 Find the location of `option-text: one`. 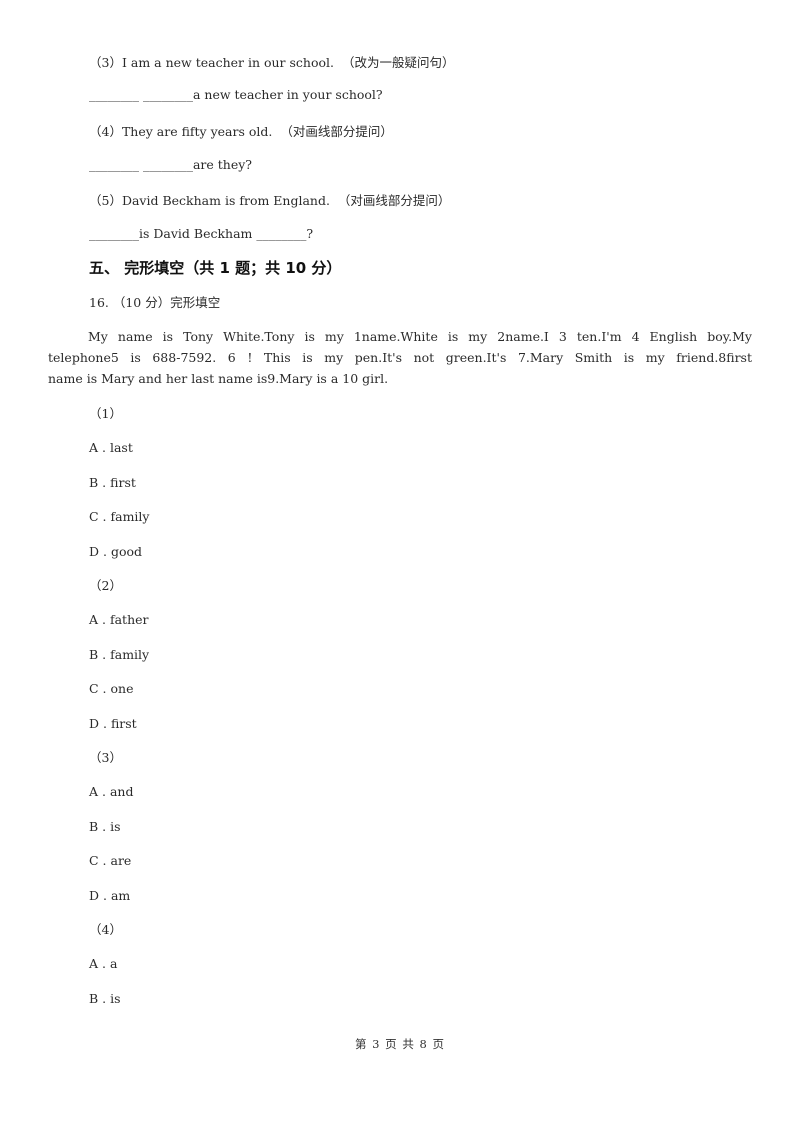

option-text: one is located at coordinates (122, 688).